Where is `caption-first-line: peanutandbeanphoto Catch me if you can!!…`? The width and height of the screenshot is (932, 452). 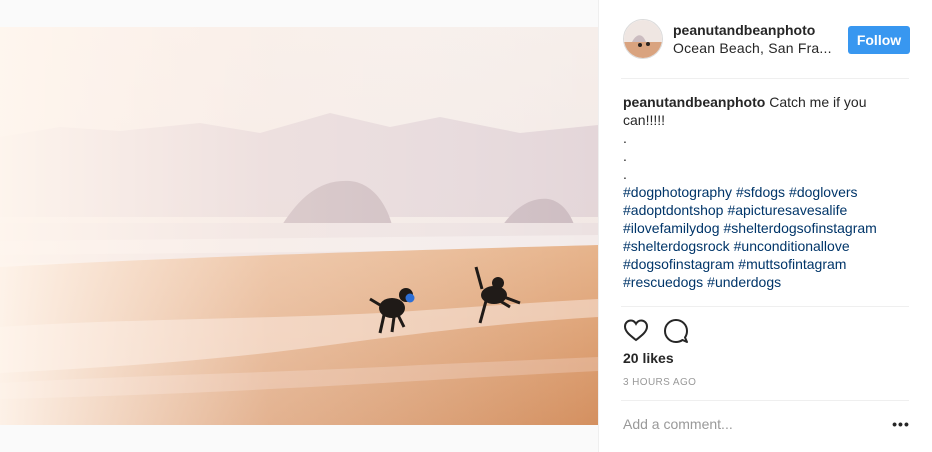
caption-first-line: peanutandbeanphoto Catch me if you can!!… is located at coordinates (763, 111).